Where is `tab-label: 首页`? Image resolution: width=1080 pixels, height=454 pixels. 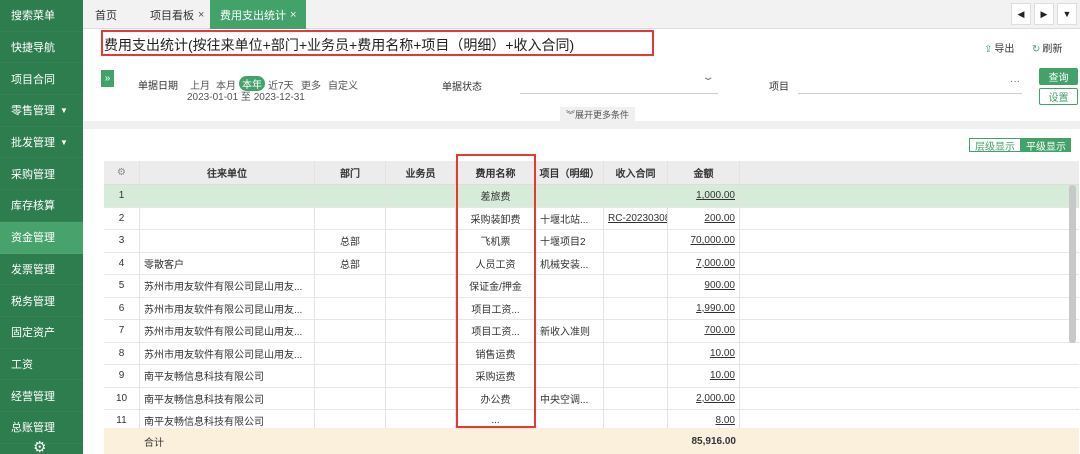 tab-label: 首页 is located at coordinates (106, 15).